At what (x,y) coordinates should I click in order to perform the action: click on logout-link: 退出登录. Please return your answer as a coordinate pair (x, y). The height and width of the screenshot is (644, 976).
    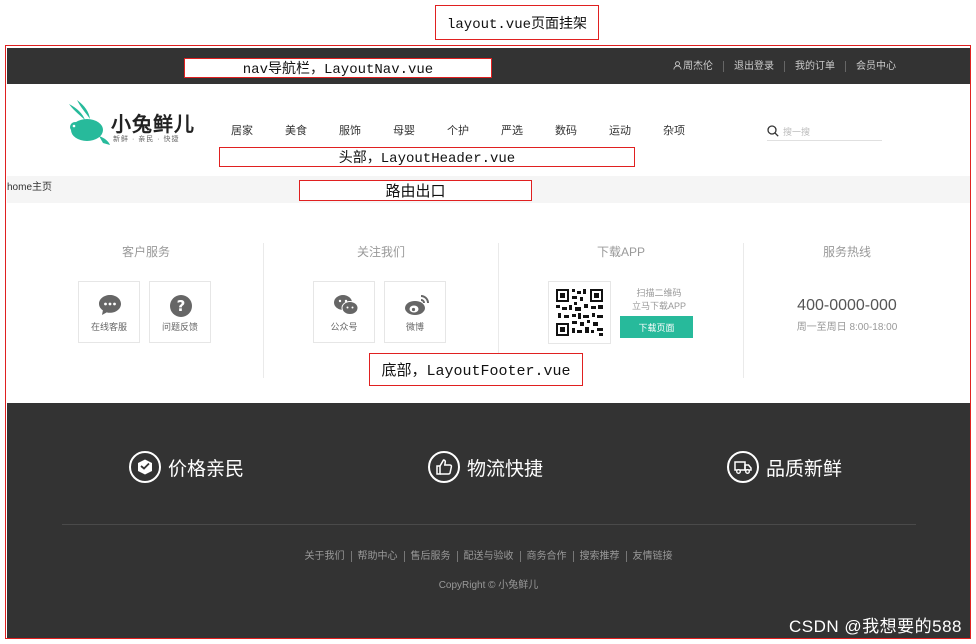
    Looking at the image, I should click on (753, 66).